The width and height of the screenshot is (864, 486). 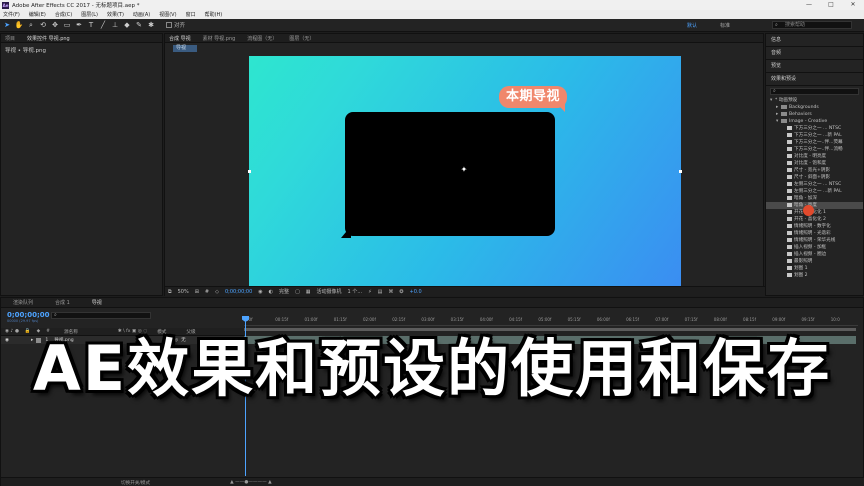 I want to click on viewer-timecode: 0;00;00;00, so click(x=238, y=292).